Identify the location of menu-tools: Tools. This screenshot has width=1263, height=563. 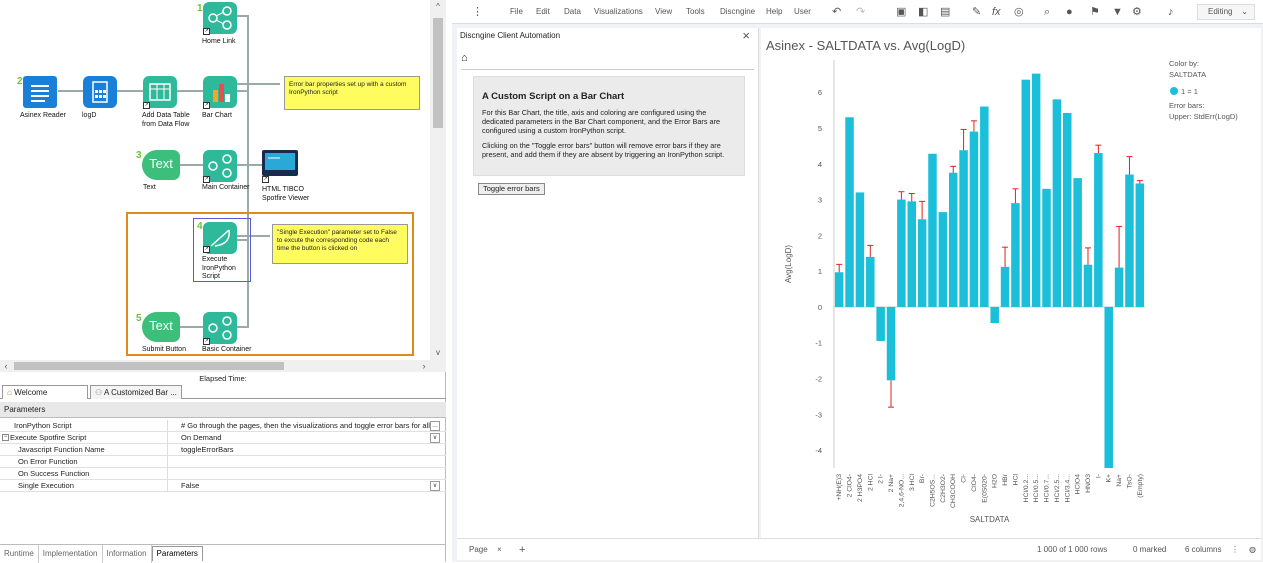
(695, 12).